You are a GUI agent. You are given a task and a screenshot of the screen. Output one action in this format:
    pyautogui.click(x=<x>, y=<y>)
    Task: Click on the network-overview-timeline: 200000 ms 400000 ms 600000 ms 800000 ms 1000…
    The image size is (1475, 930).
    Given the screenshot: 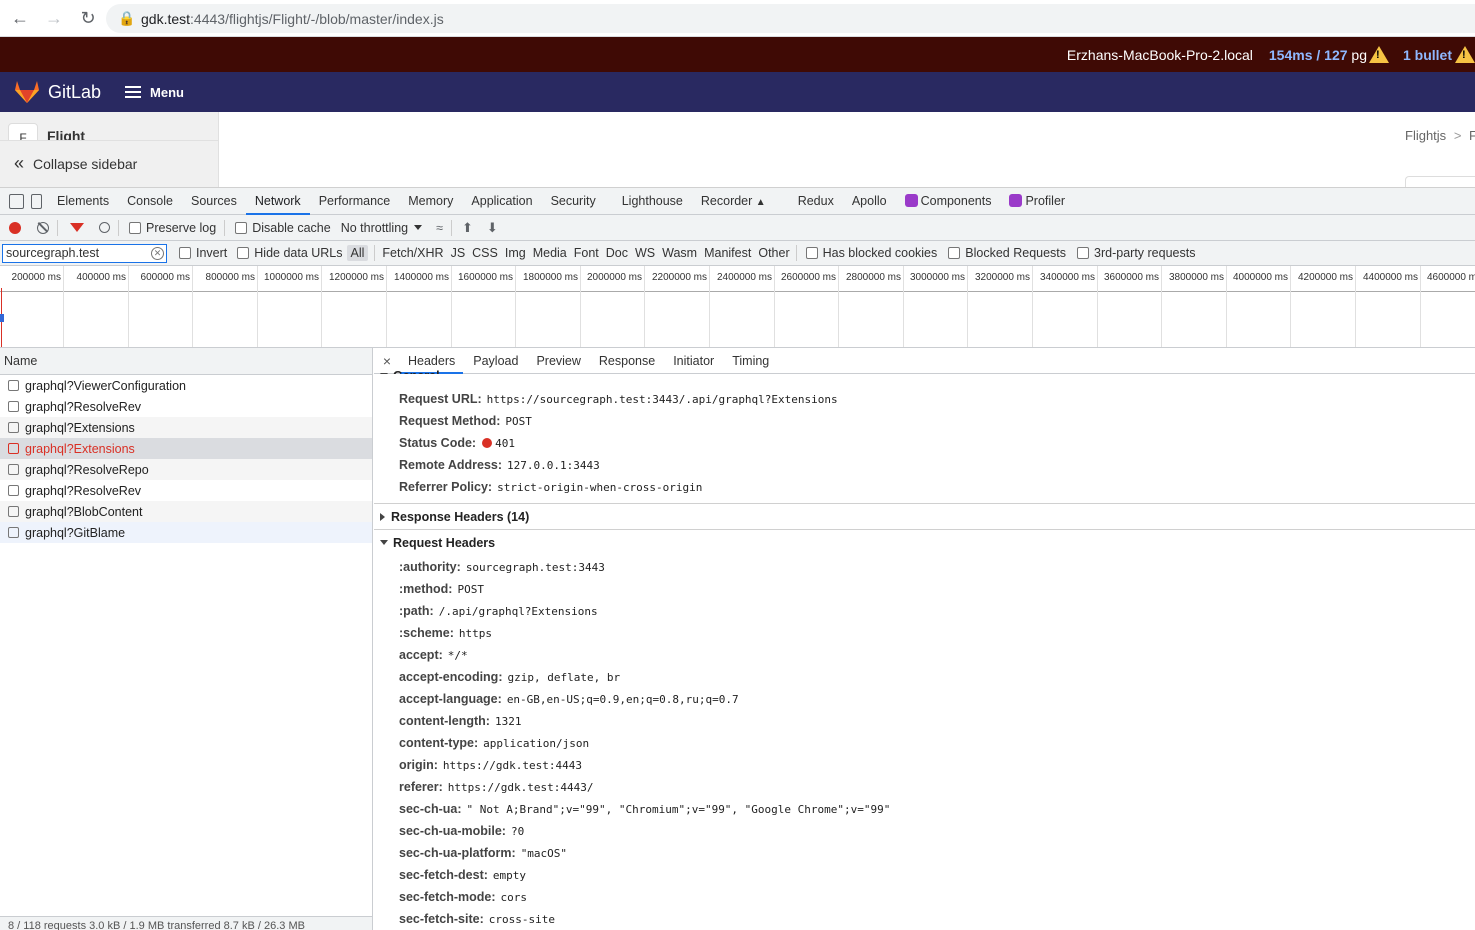 What is the action you would take?
    pyautogui.click(x=737, y=307)
    